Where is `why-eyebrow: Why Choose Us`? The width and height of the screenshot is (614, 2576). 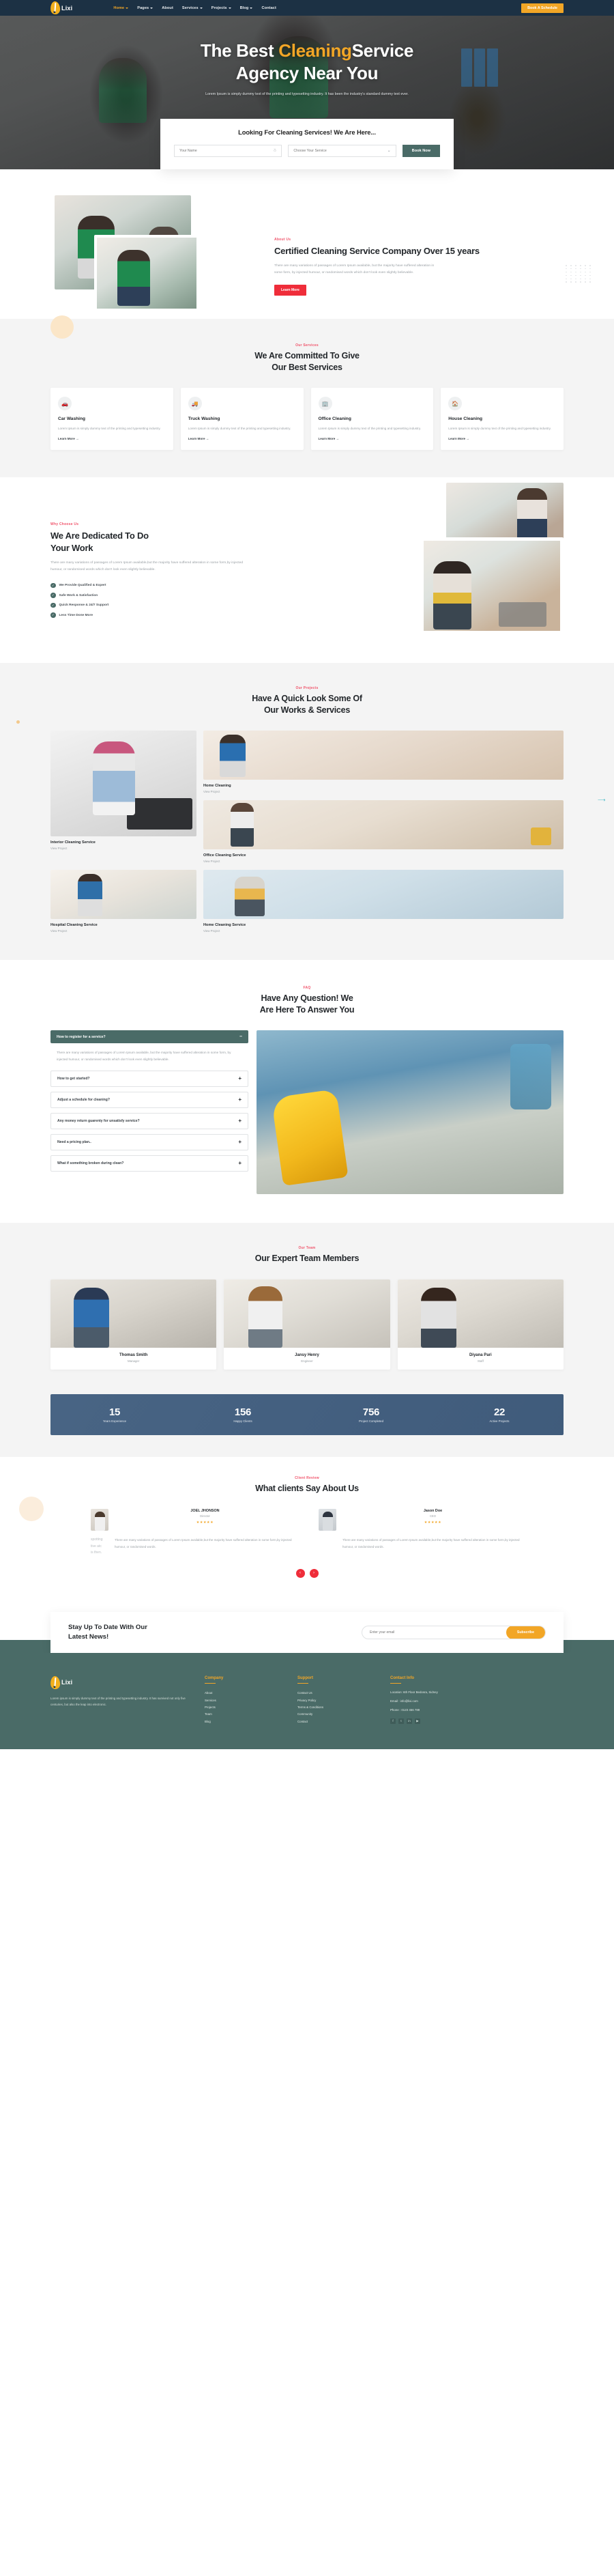
why-eyebrow: Why Choose Us is located at coordinates (64, 524).